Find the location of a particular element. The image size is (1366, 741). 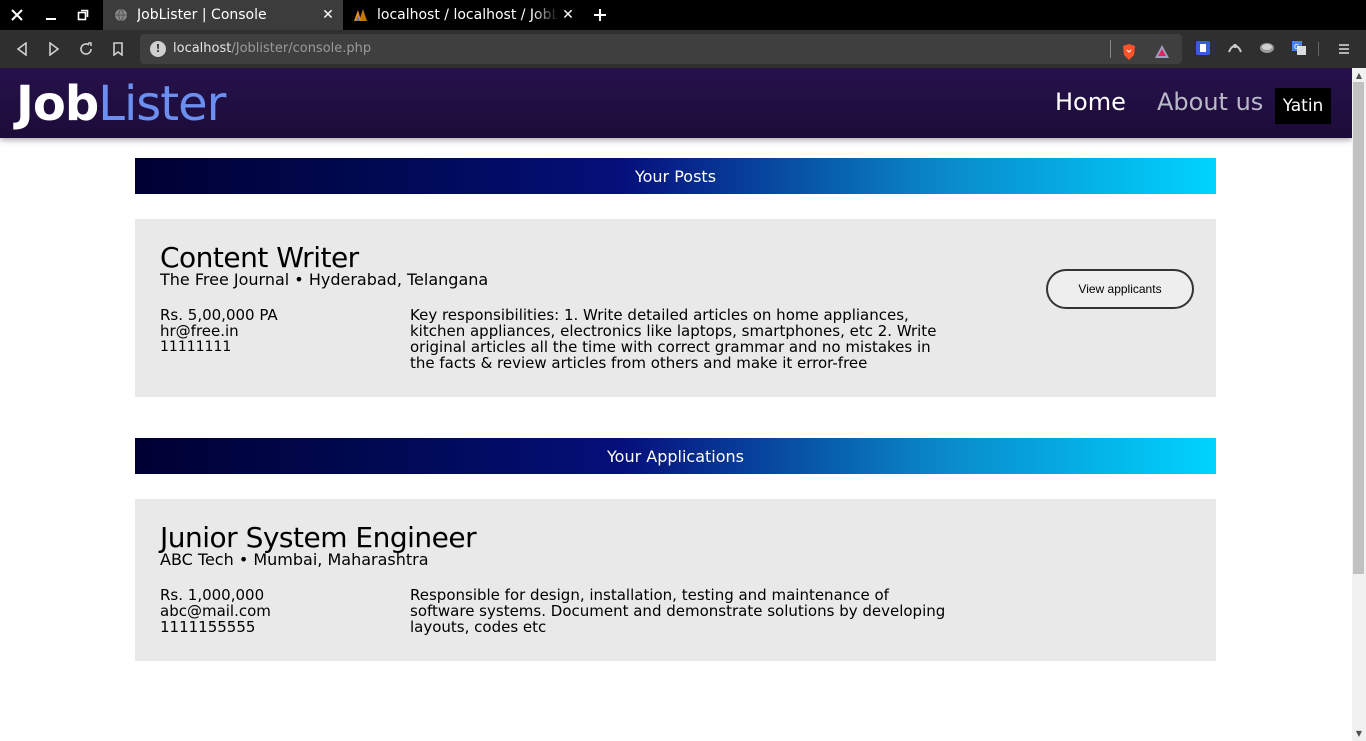

scrollbar-thumb is located at coordinates (1358, 328).